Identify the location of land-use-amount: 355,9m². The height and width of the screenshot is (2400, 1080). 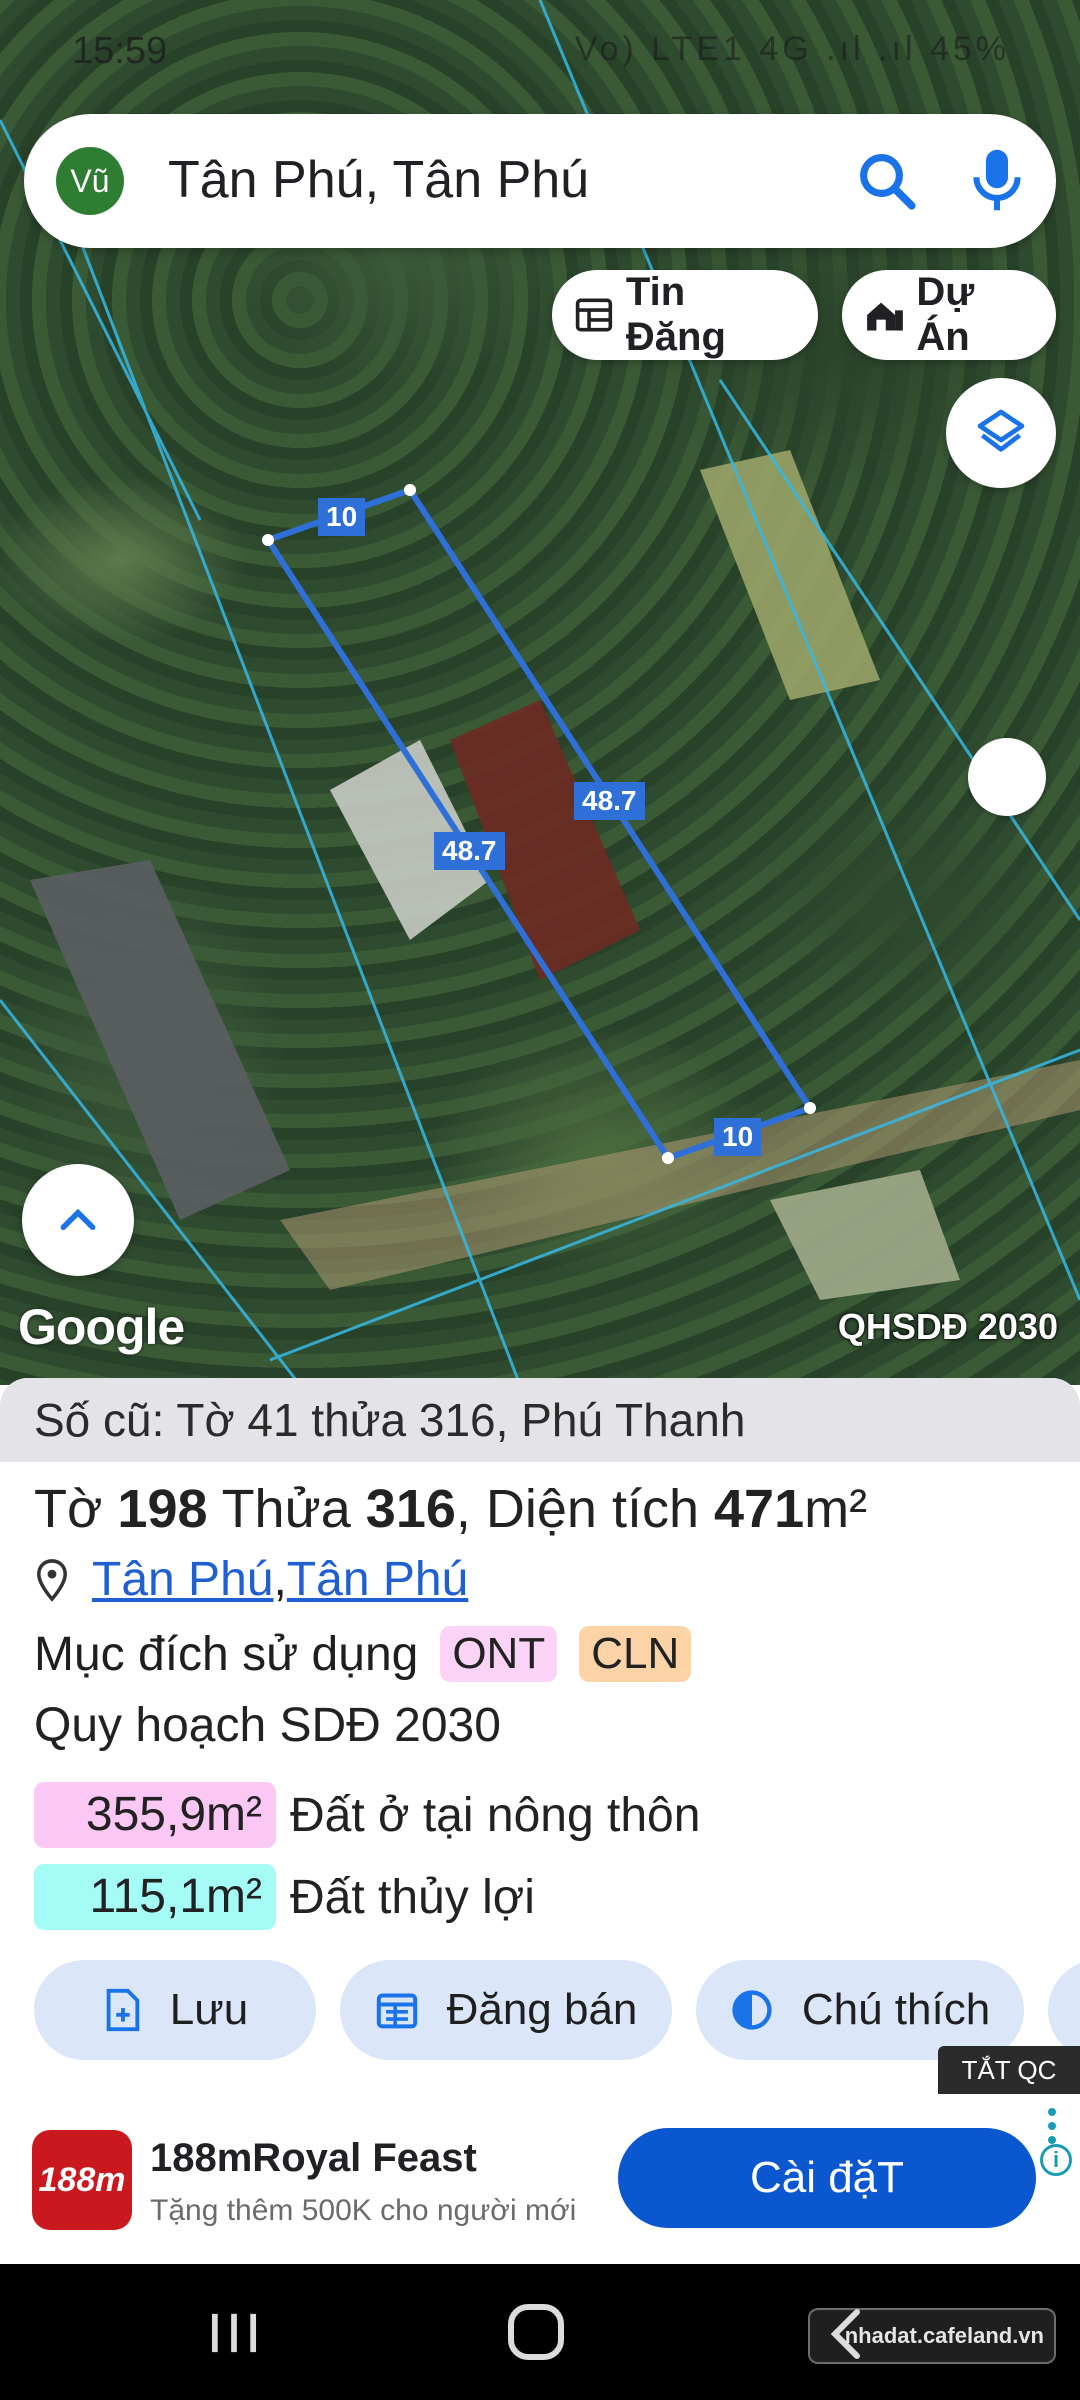
(155, 1815).